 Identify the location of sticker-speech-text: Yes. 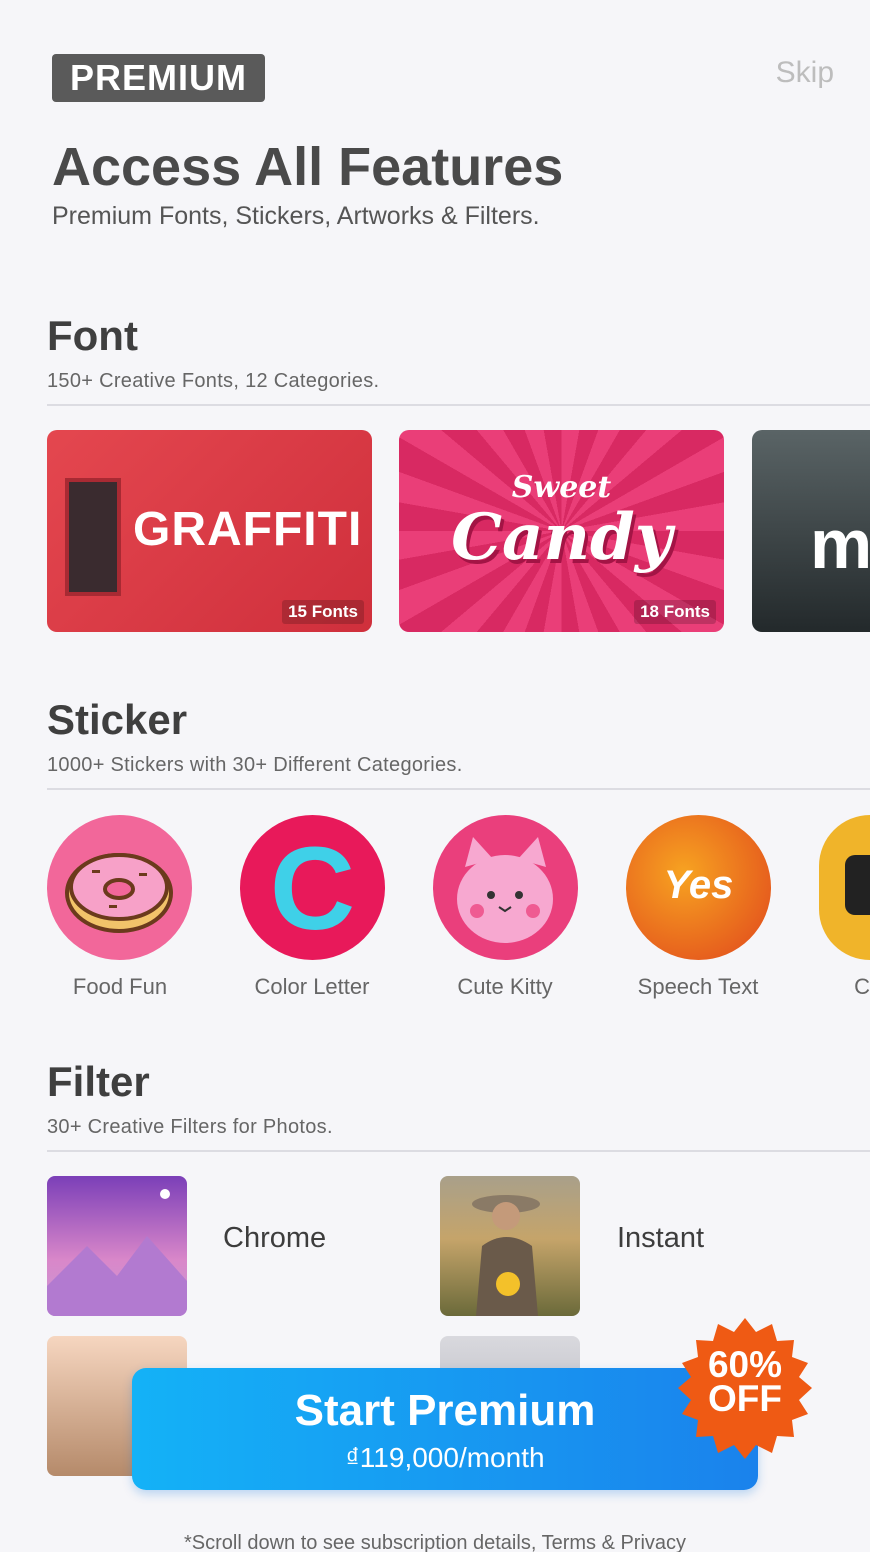
(698, 887).